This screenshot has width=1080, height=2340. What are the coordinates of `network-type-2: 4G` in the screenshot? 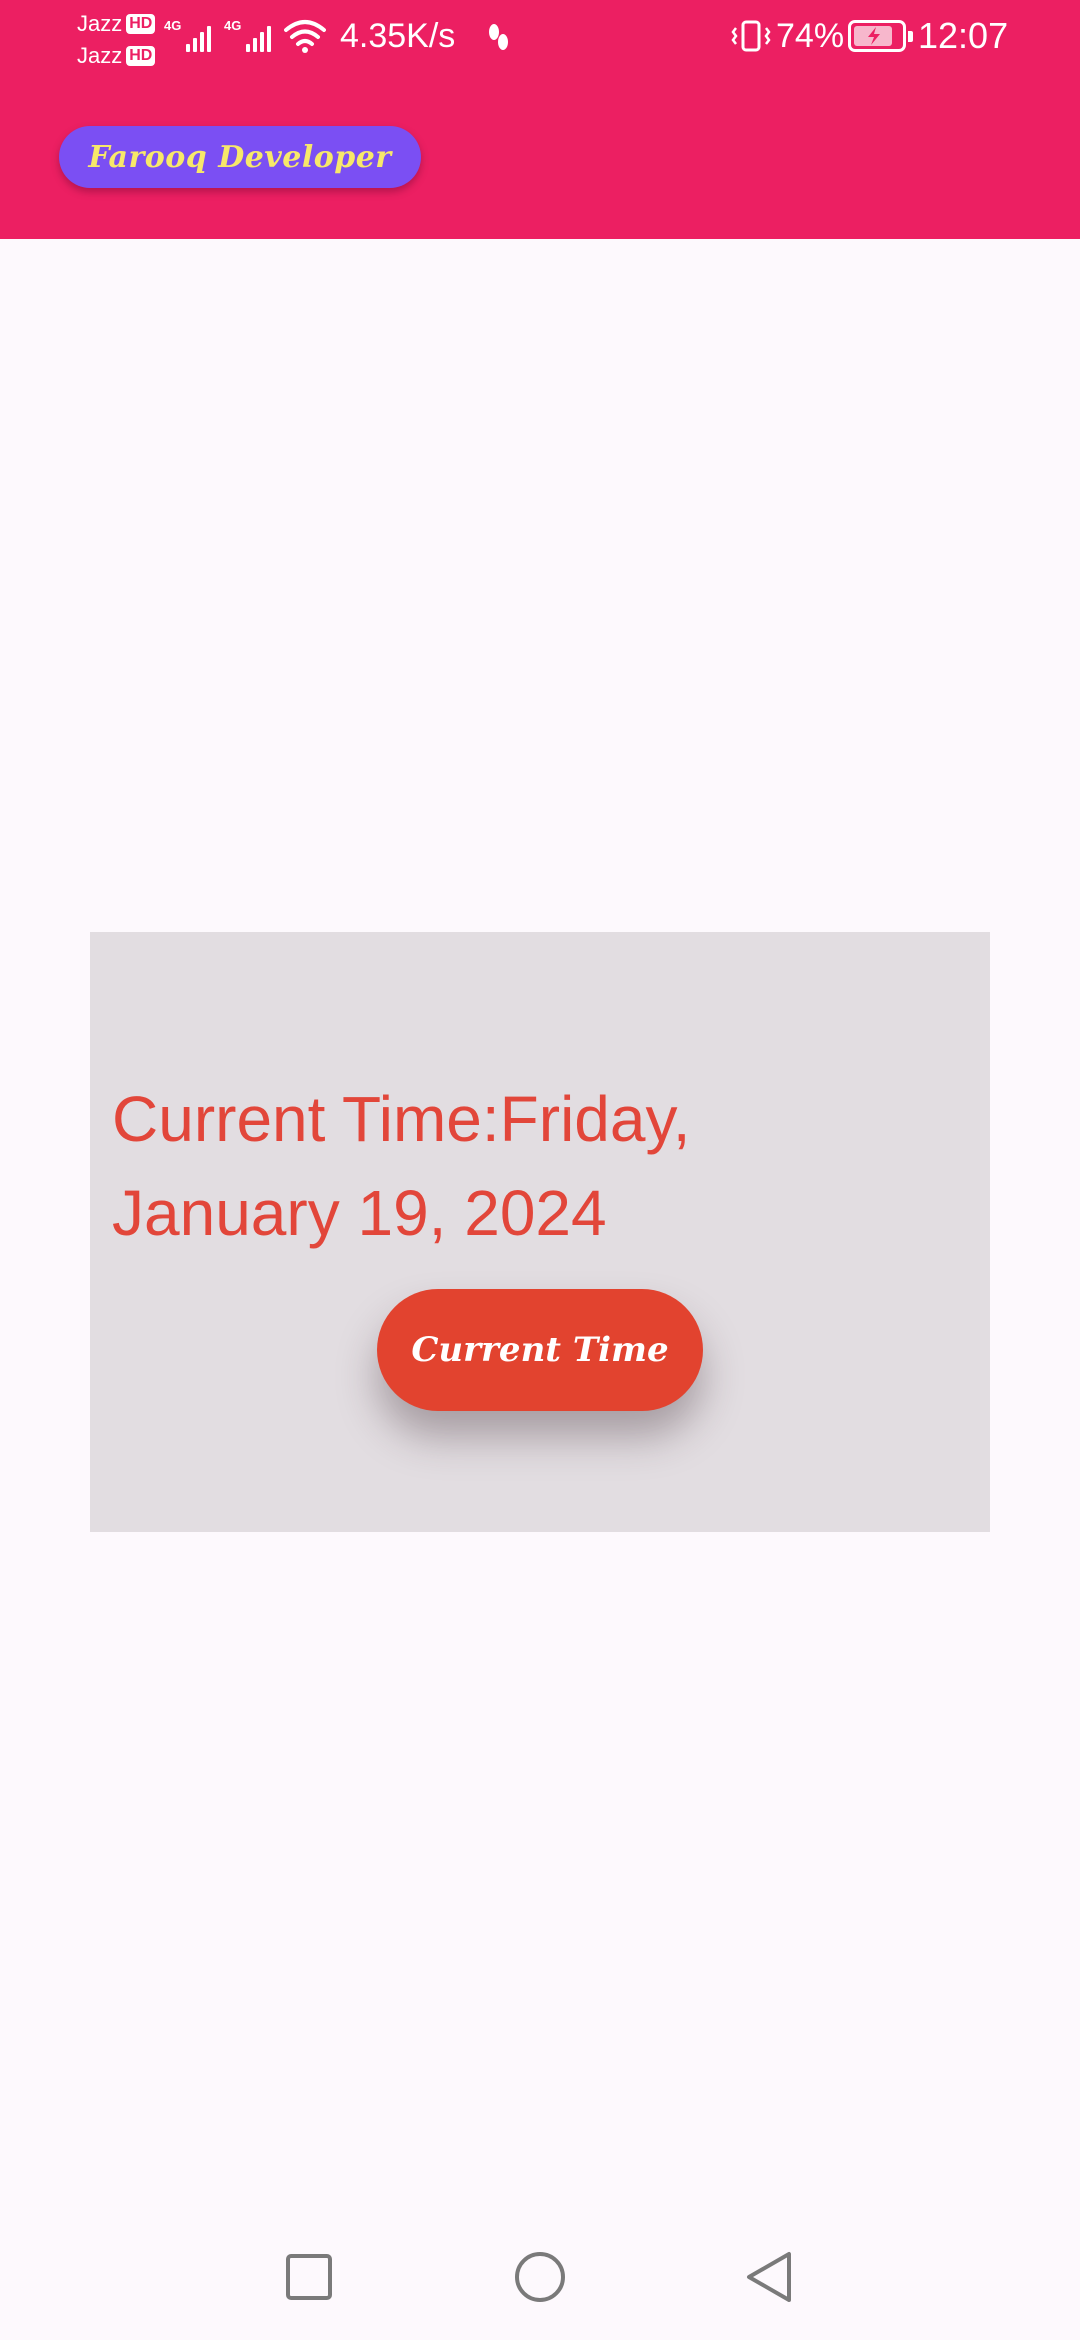 It's located at (233, 25).